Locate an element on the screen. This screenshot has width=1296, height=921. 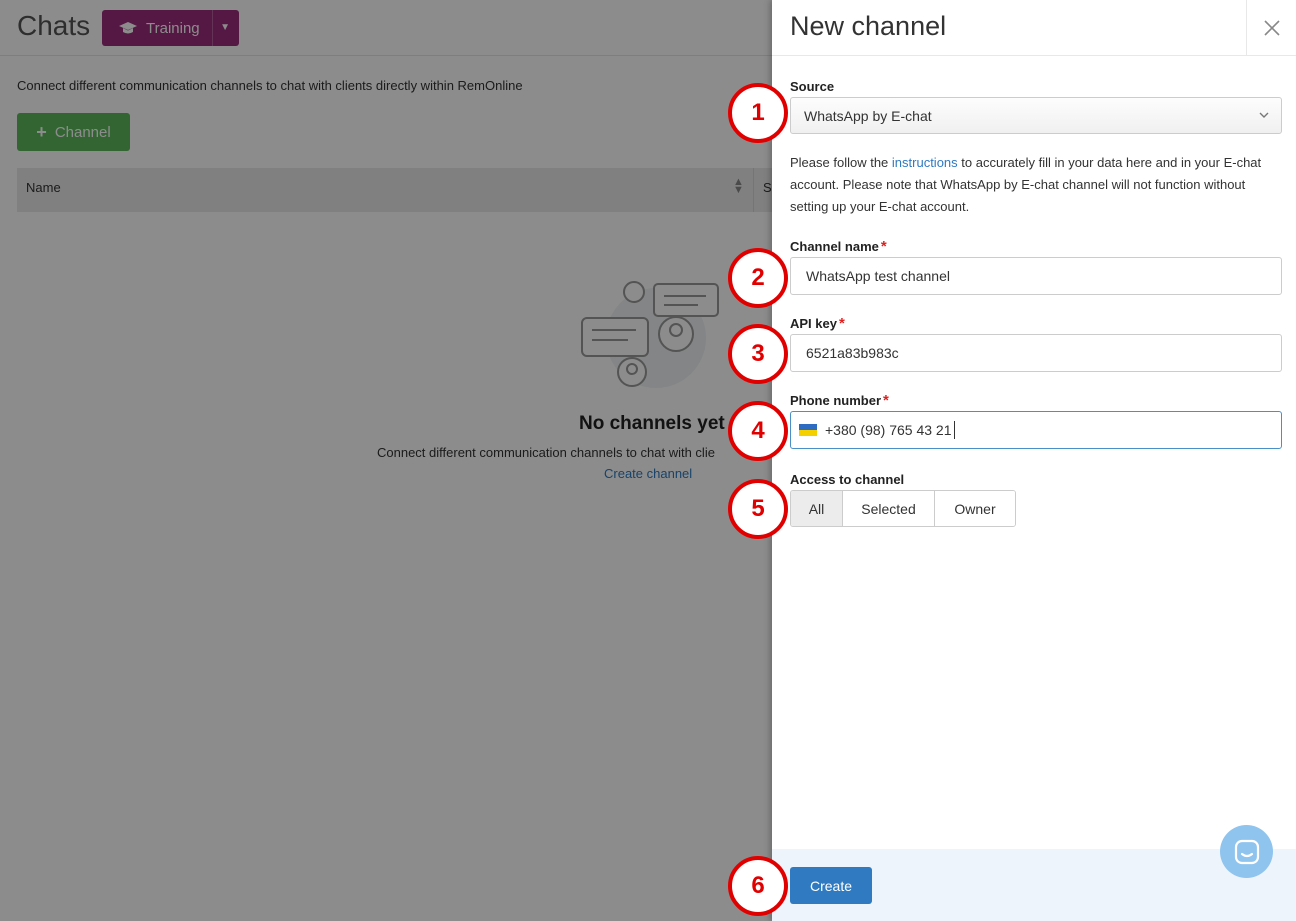
access-option-selected: Selected is located at coordinates (889, 508).